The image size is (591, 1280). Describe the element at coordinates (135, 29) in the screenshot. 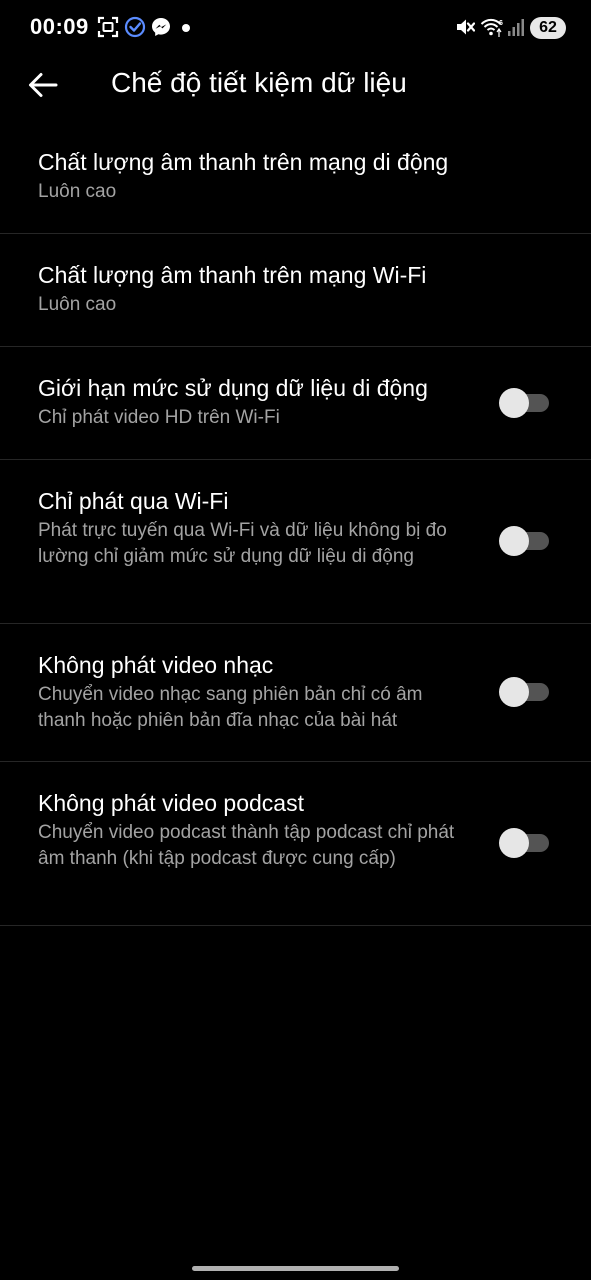

I see `check-badge-icon` at that location.